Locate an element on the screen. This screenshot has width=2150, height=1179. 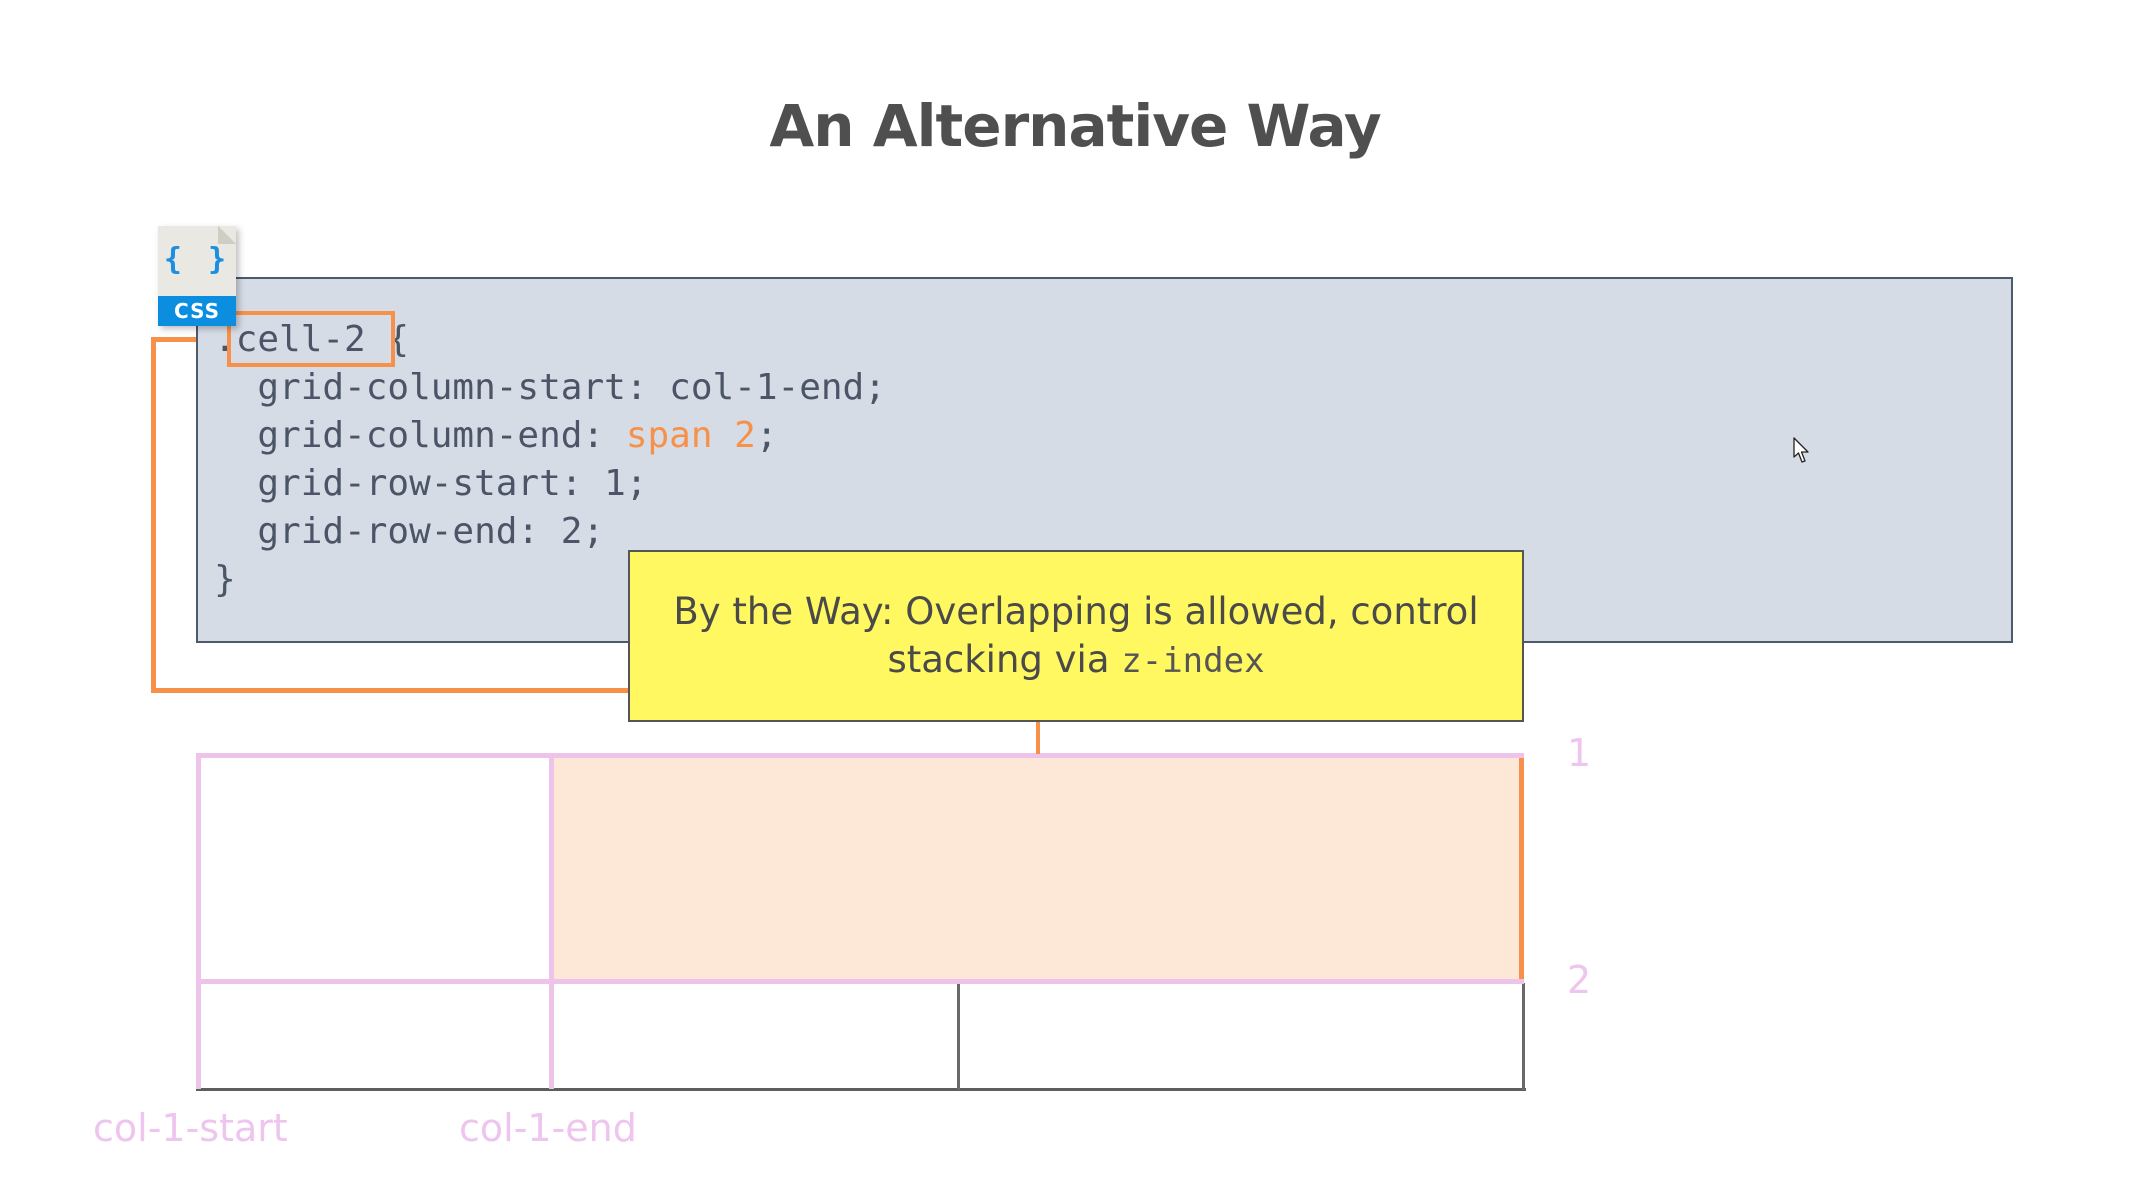
code-line-column-end: grid-column-end: span 2; is located at coordinates (550, 436).